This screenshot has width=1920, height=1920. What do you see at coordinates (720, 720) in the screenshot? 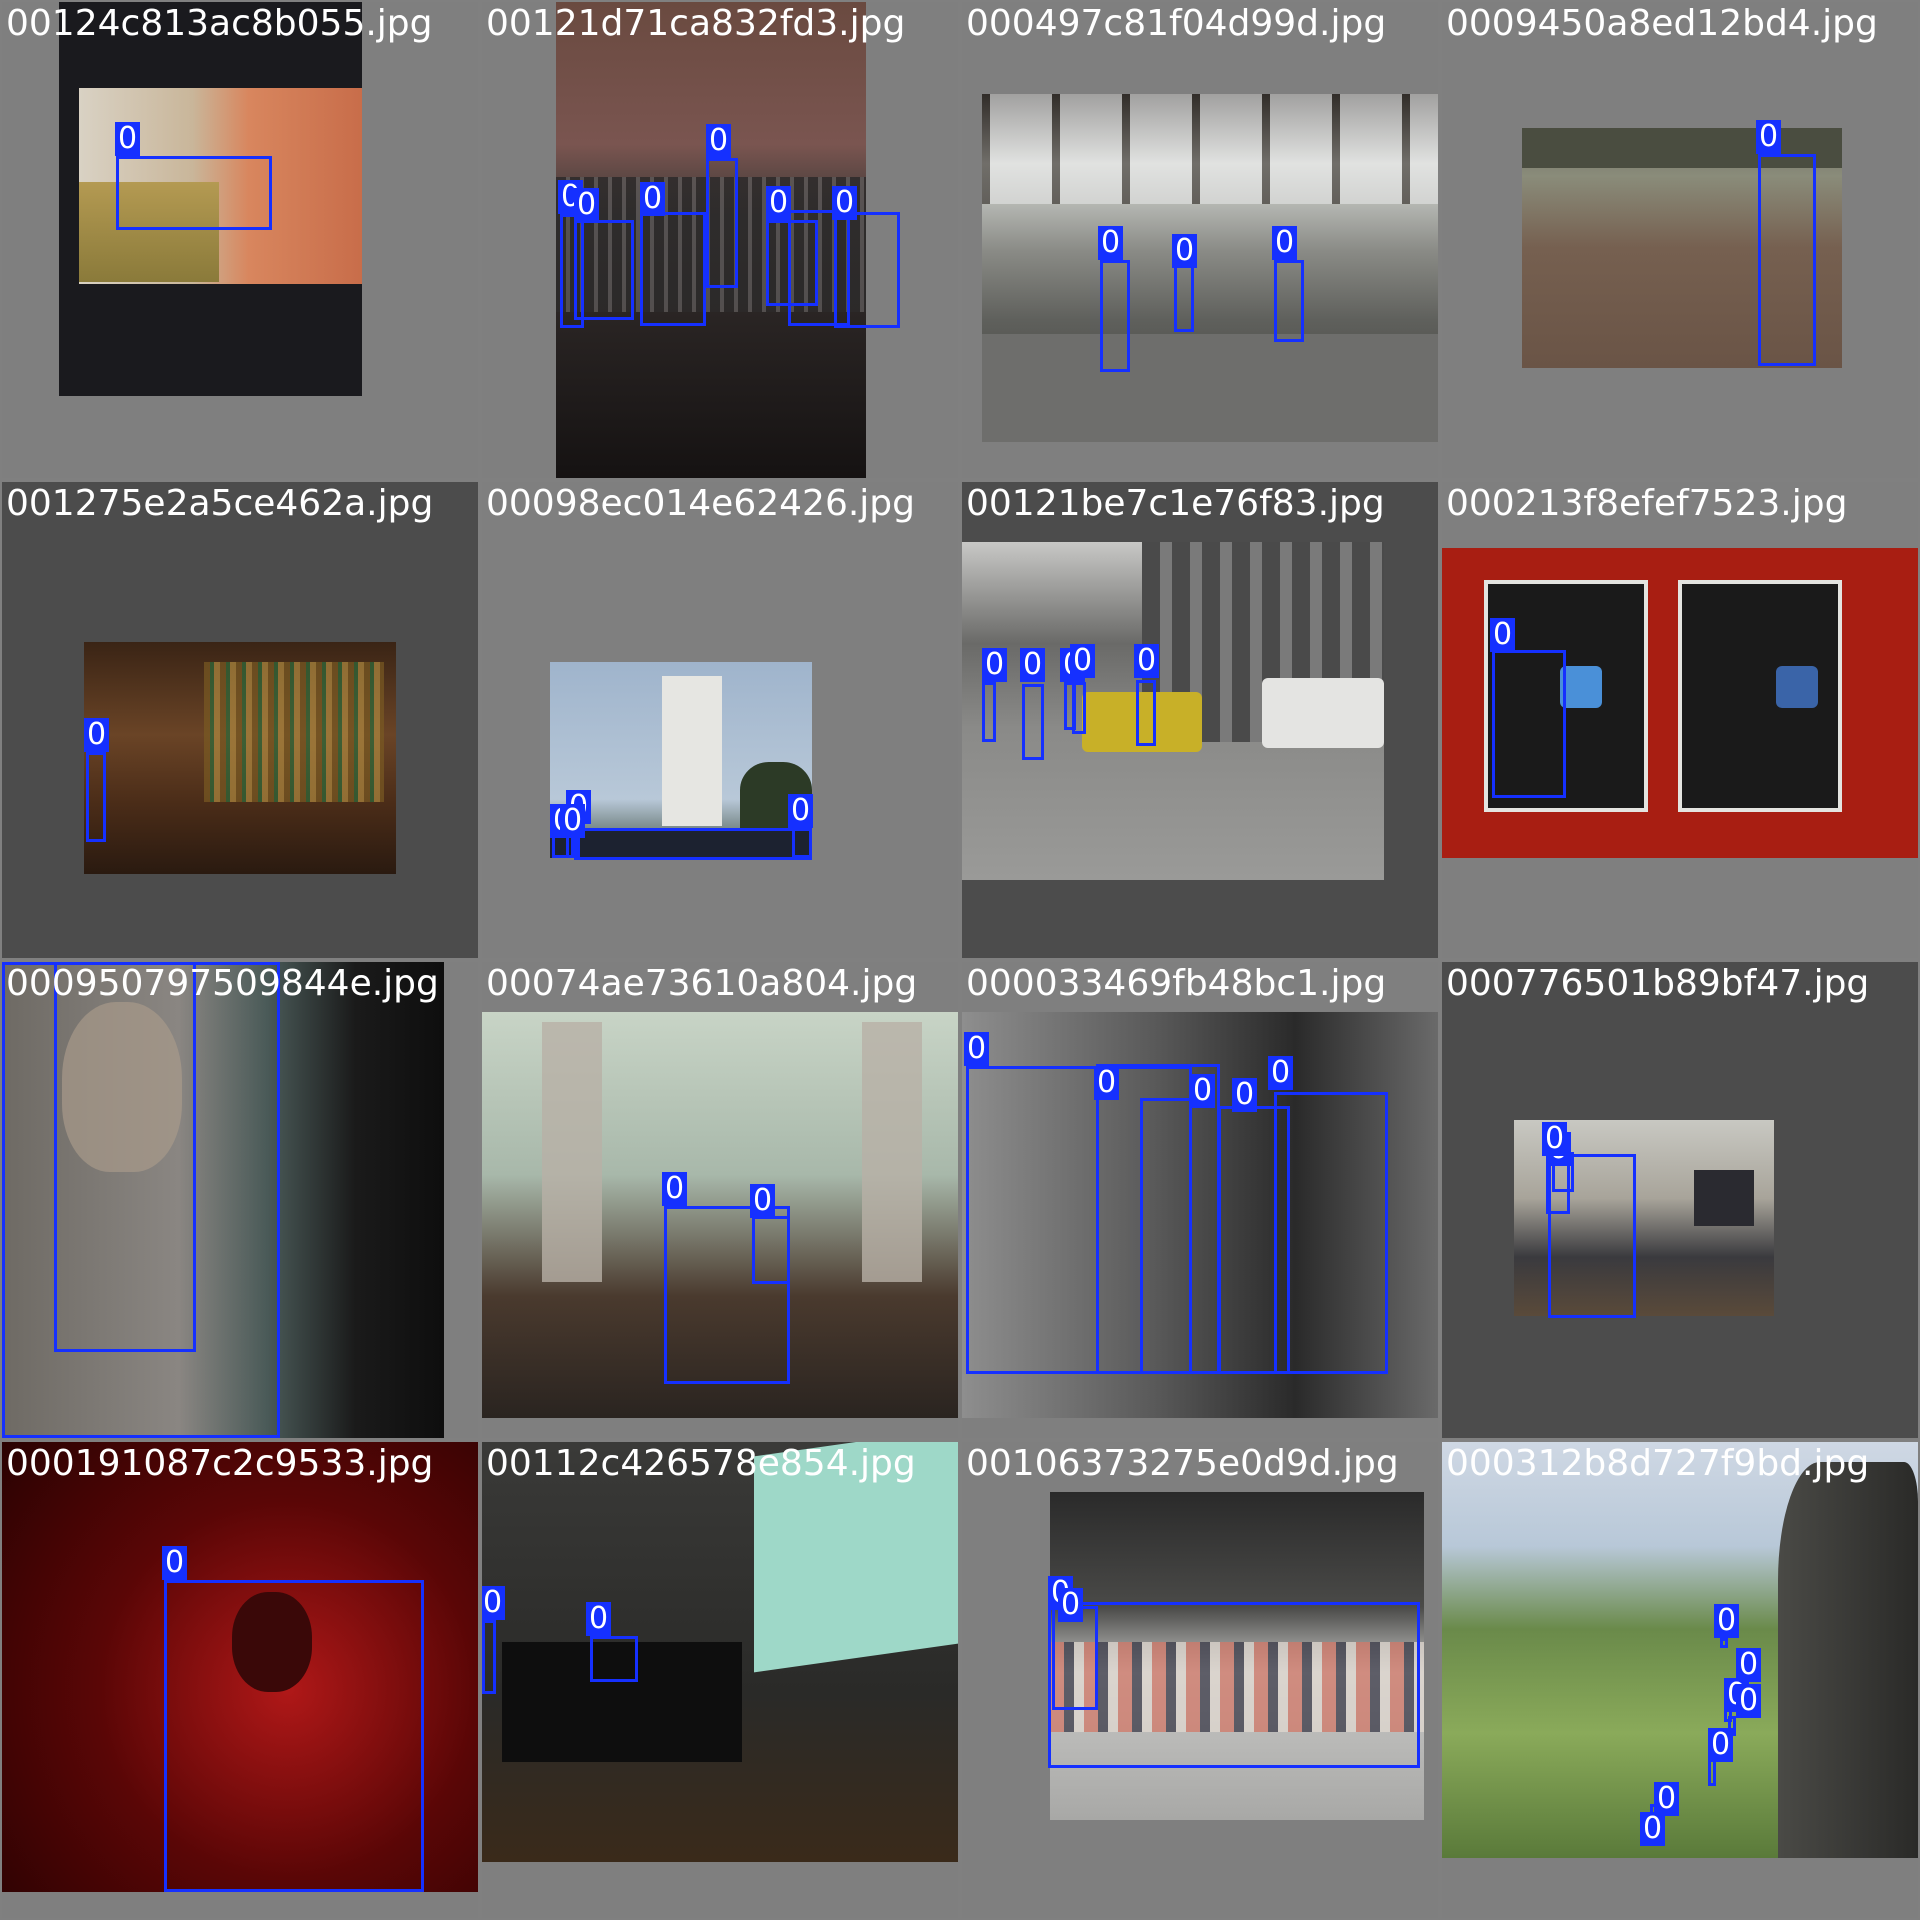
I see `tile-6: 0 0 0 0 00098ec014e62426.jpg` at bounding box center [720, 720].